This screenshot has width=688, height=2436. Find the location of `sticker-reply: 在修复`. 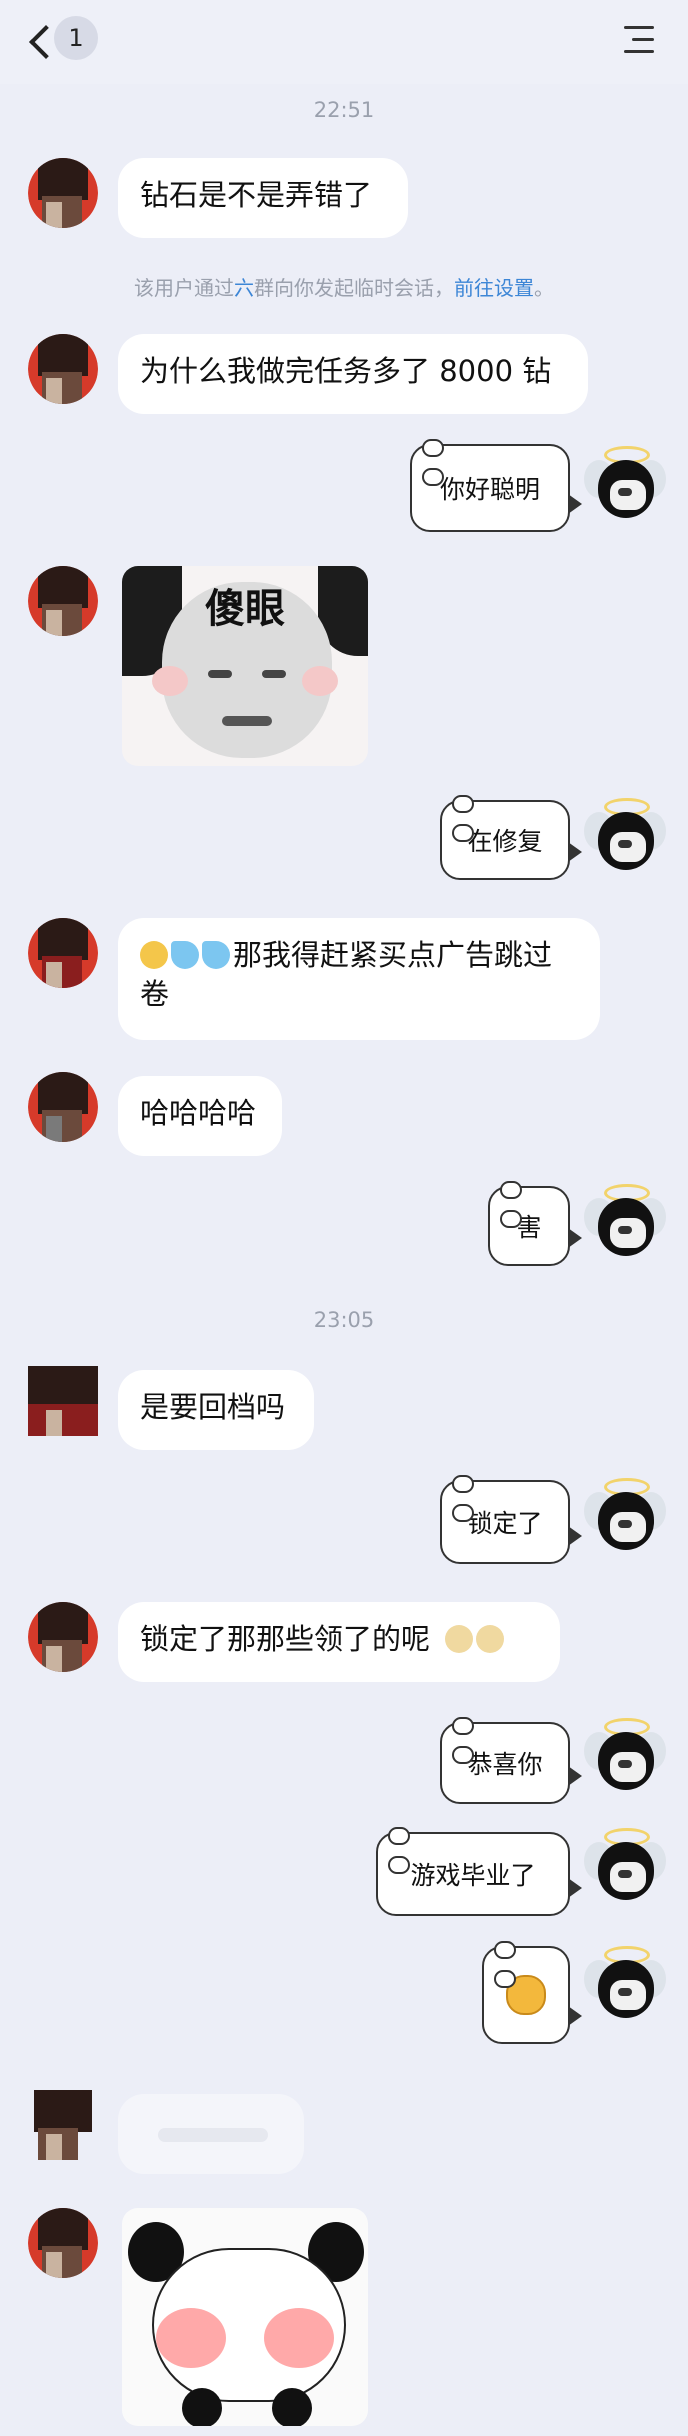

sticker-reply: 在修复 is located at coordinates (511, 837).